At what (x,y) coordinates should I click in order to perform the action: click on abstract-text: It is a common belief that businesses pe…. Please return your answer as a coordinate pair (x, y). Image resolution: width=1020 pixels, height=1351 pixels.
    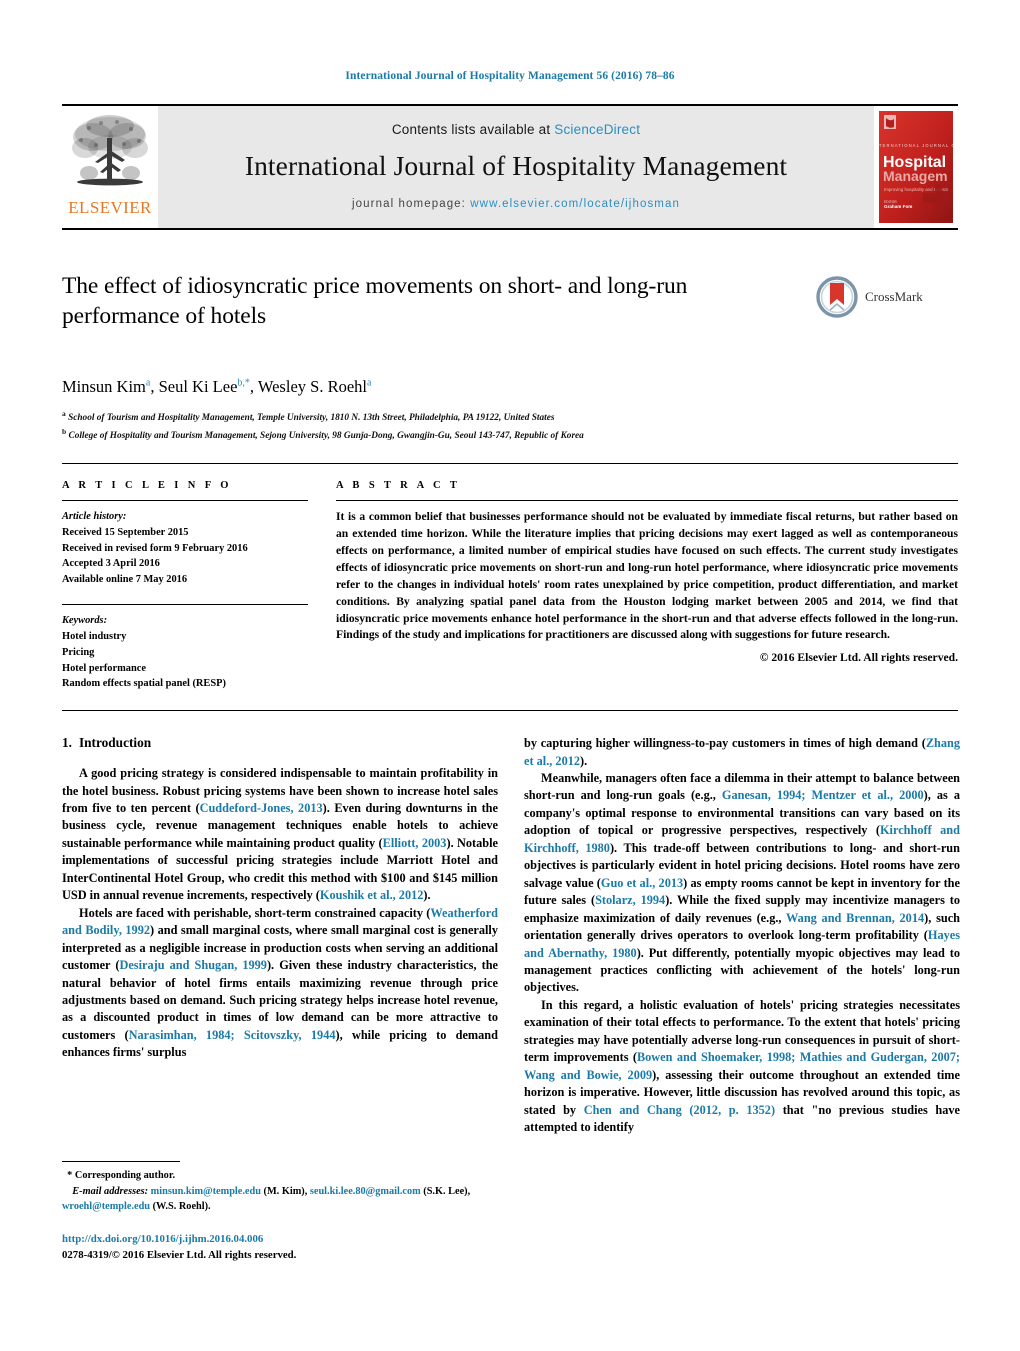
    Looking at the image, I should click on (647, 576).